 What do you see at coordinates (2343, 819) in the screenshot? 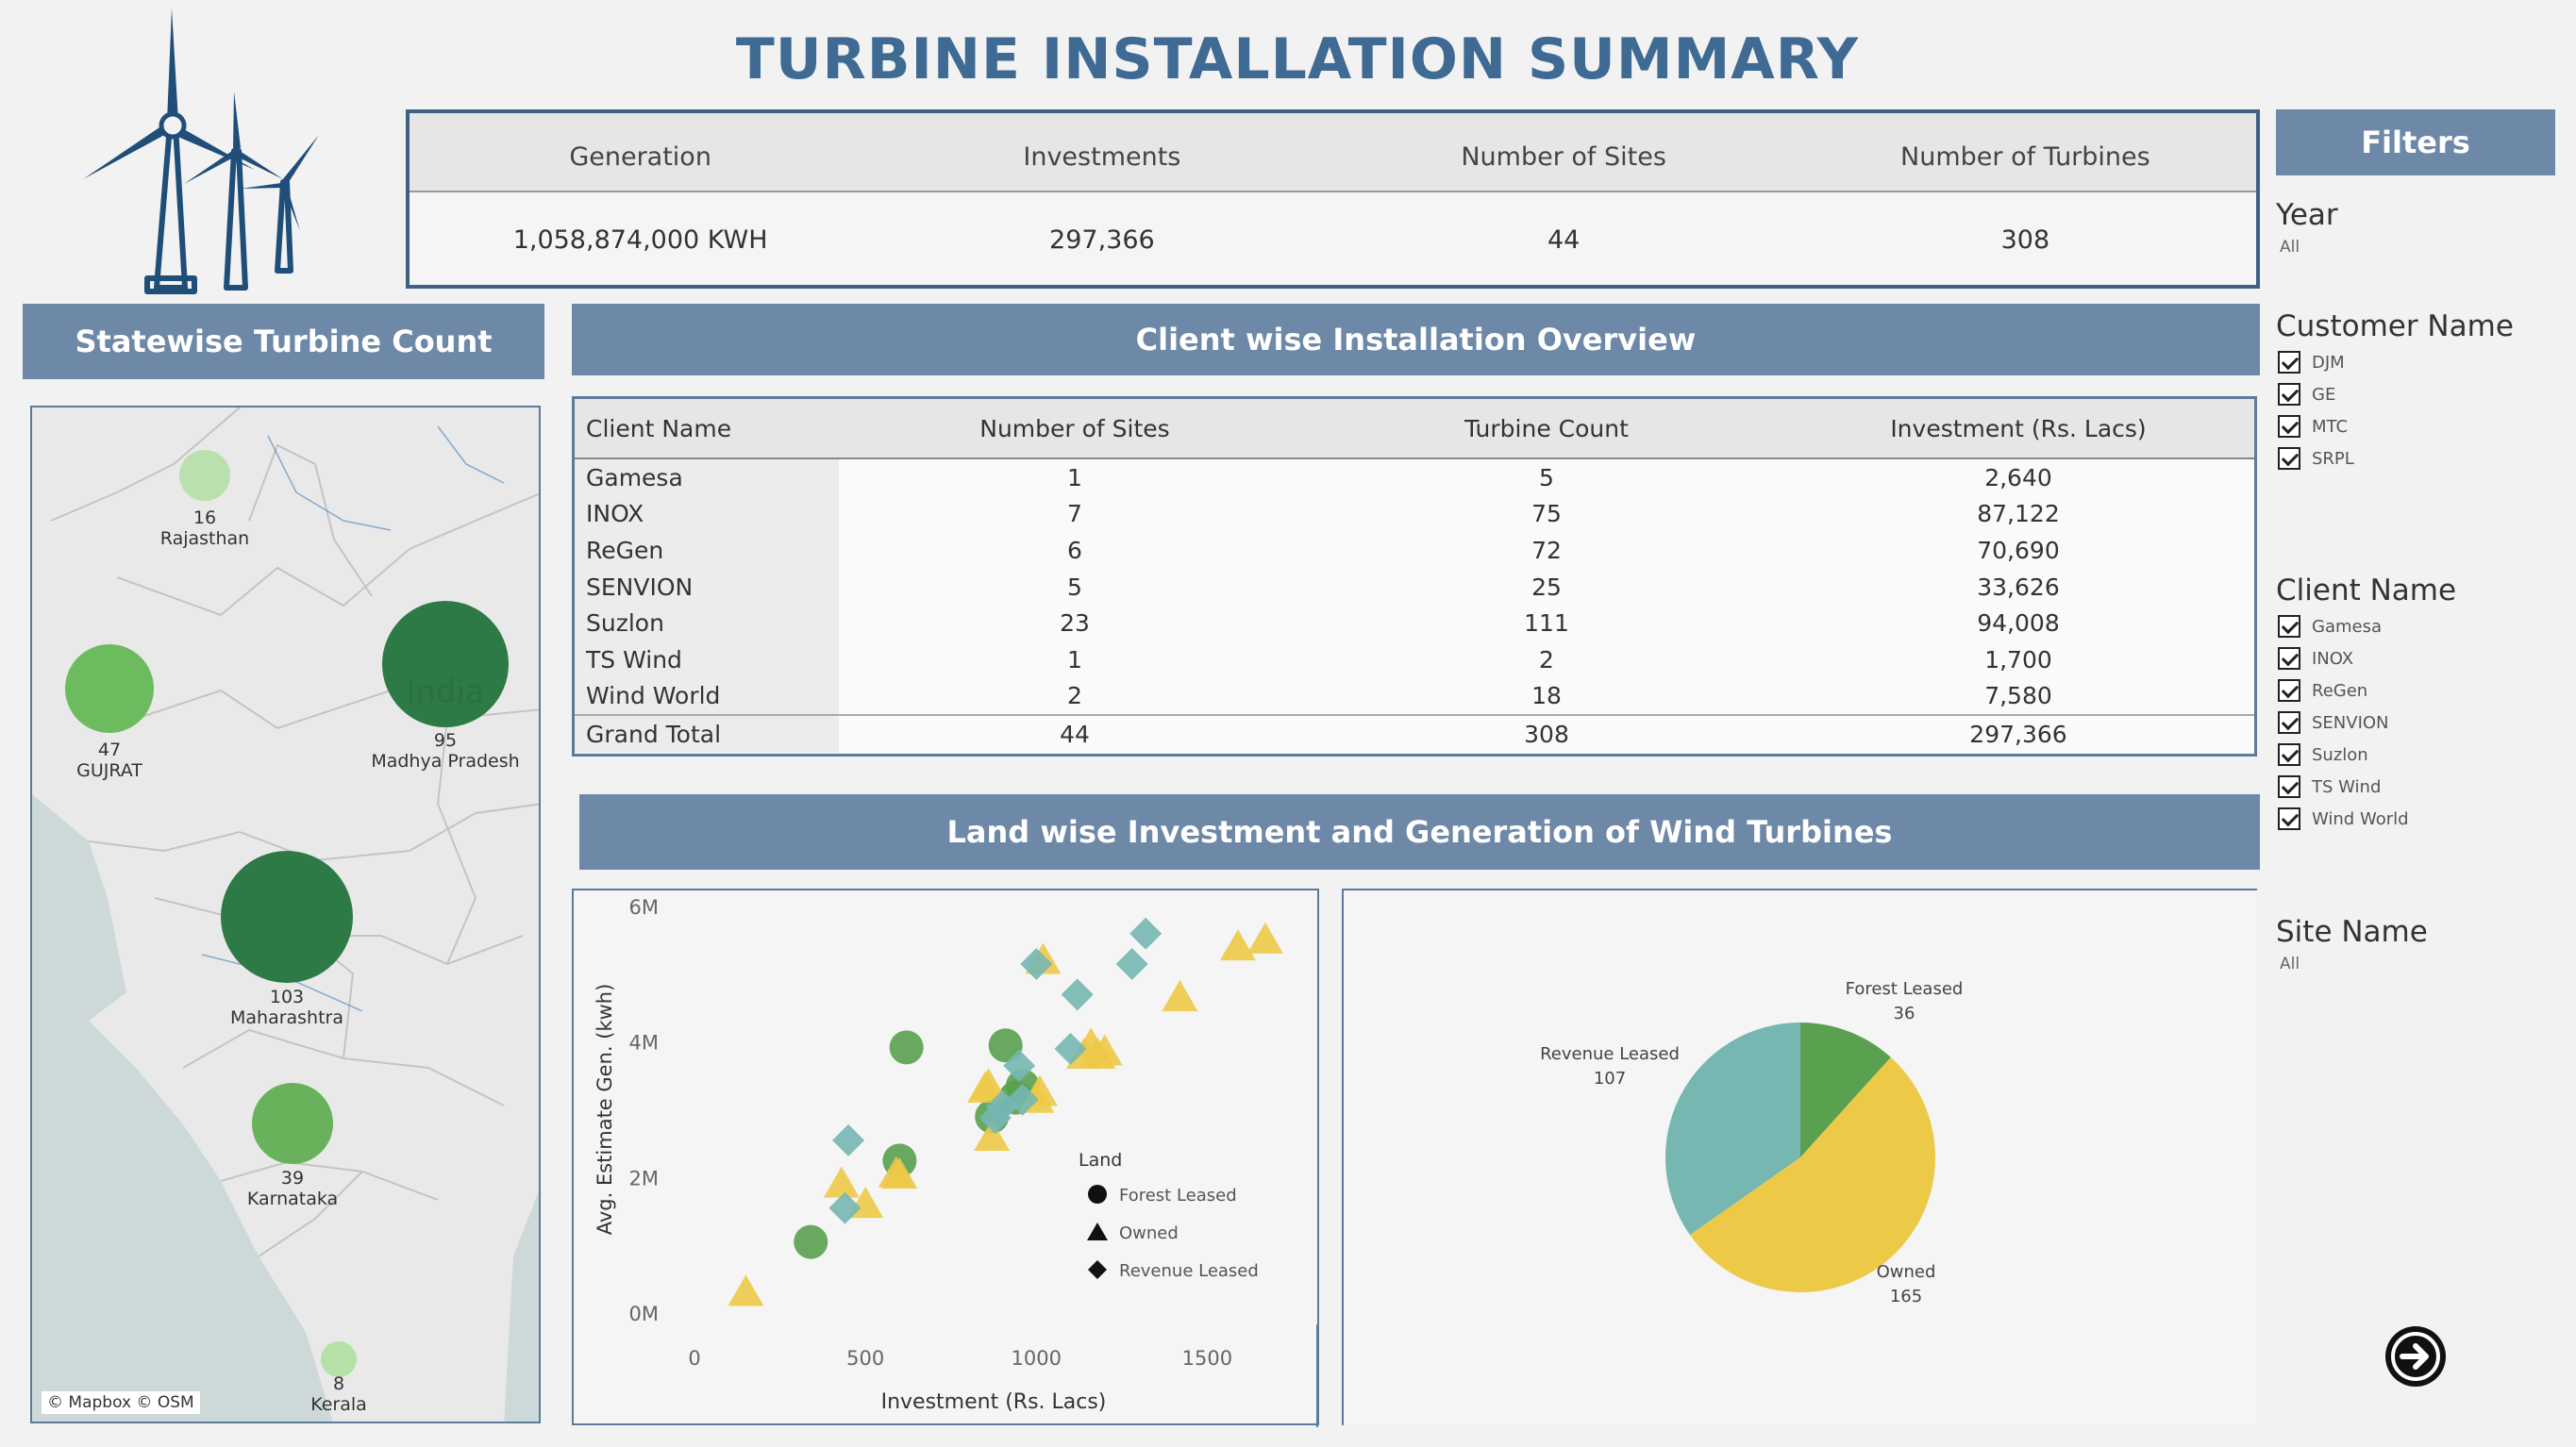
I see `client-option: Wind World` at bounding box center [2343, 819].